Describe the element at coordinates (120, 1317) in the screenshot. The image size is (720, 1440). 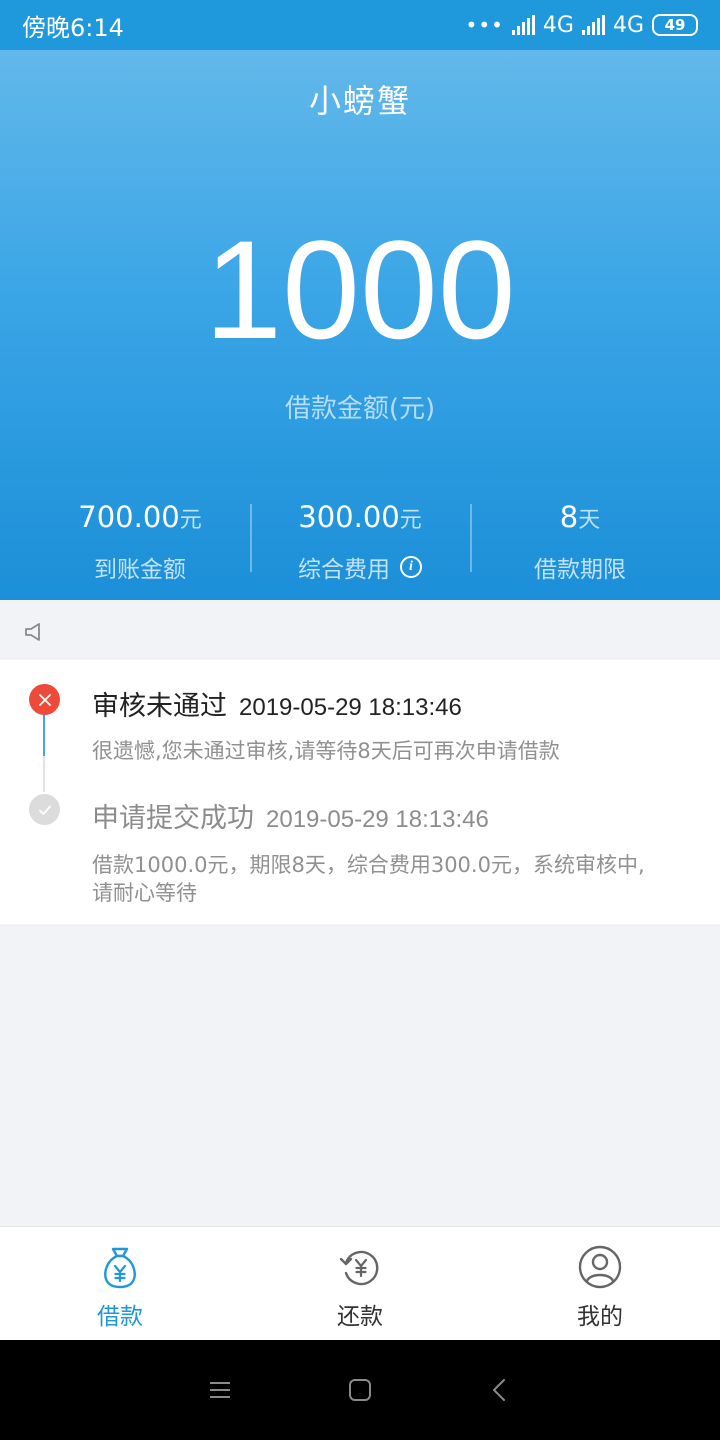
I see `tab-label: 借款` at that location.